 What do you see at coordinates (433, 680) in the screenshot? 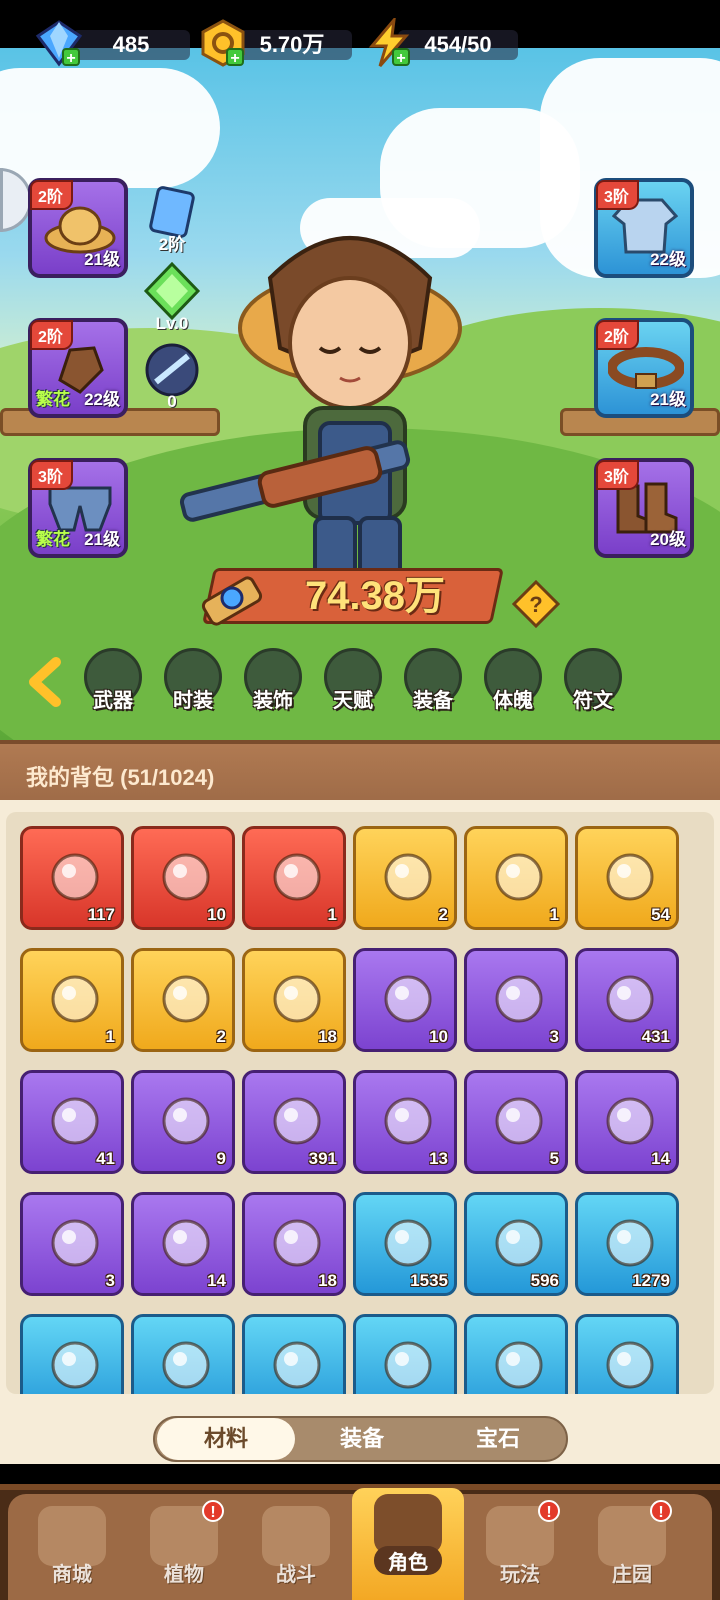
I see `menu-equipment: 装备` at bounding box center [433, 680].